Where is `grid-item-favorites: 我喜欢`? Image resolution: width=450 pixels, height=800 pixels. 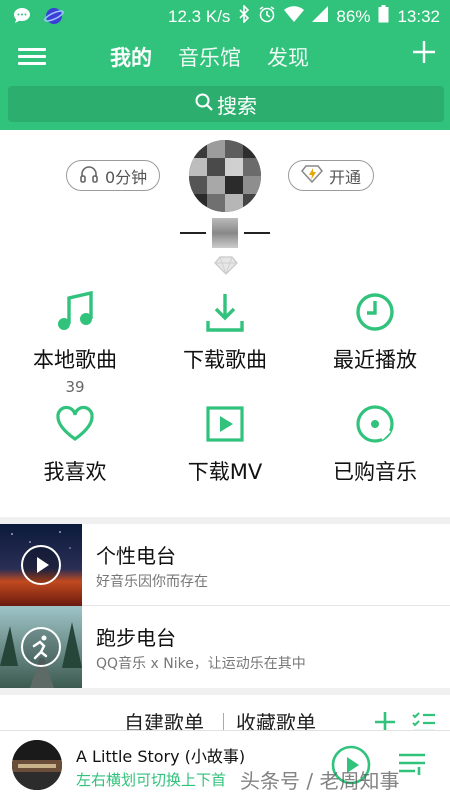 grid-item-favorites: 我喜欢 is located at coordinates (75, 444).